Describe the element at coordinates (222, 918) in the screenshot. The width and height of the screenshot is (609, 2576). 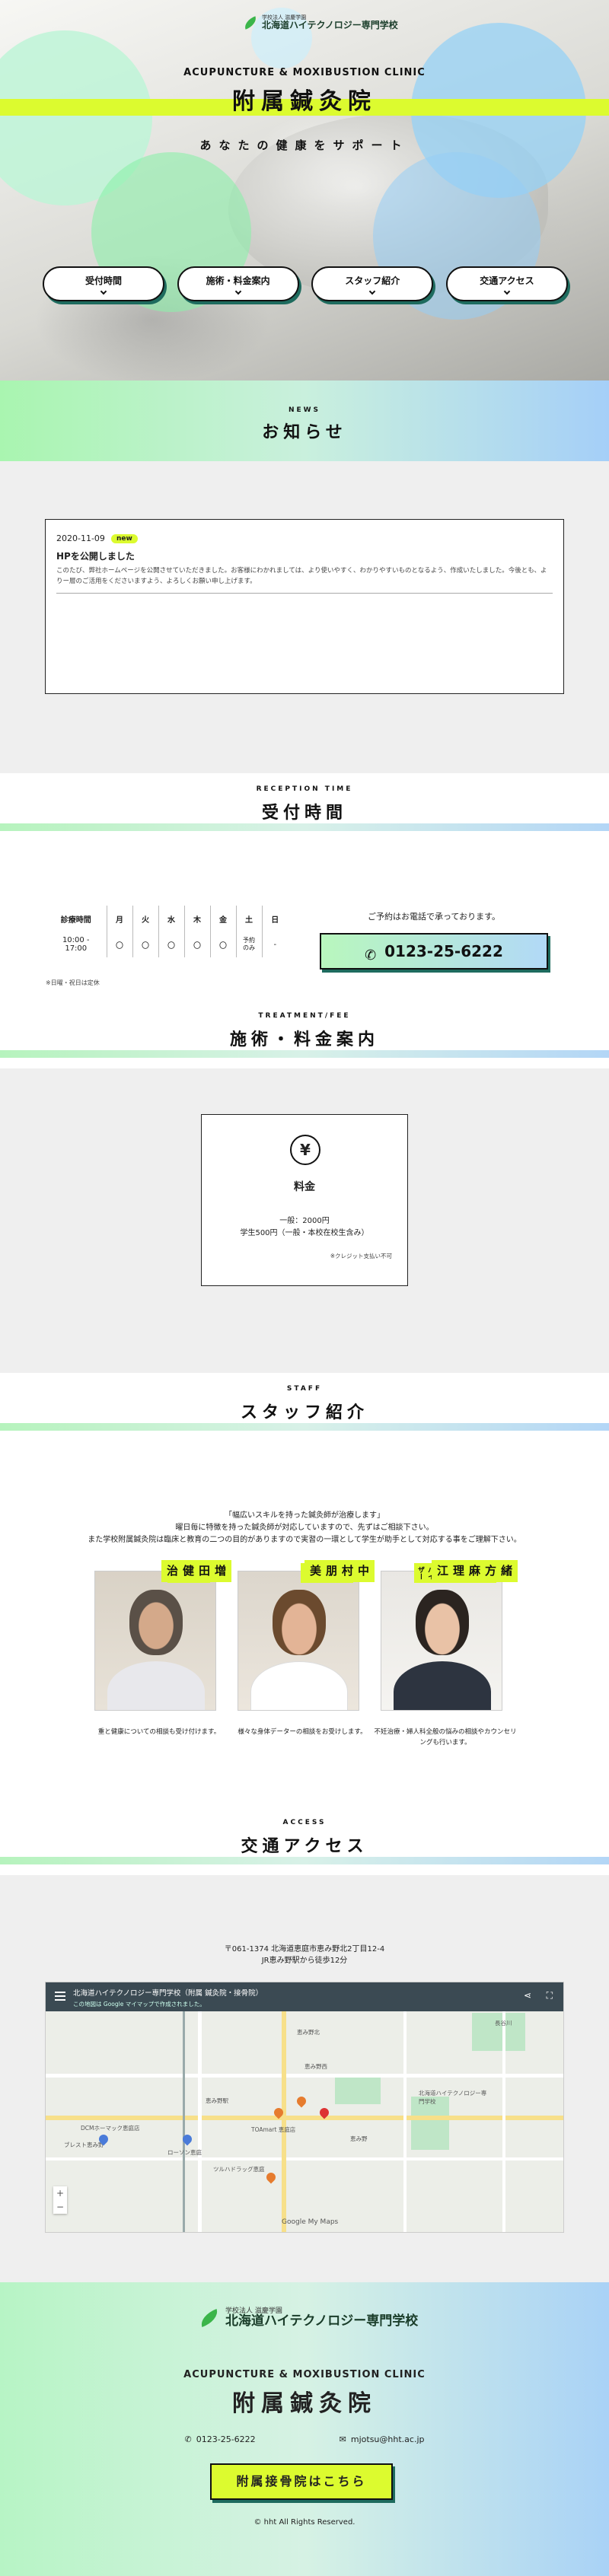
I see `table-header: 金` at that location.